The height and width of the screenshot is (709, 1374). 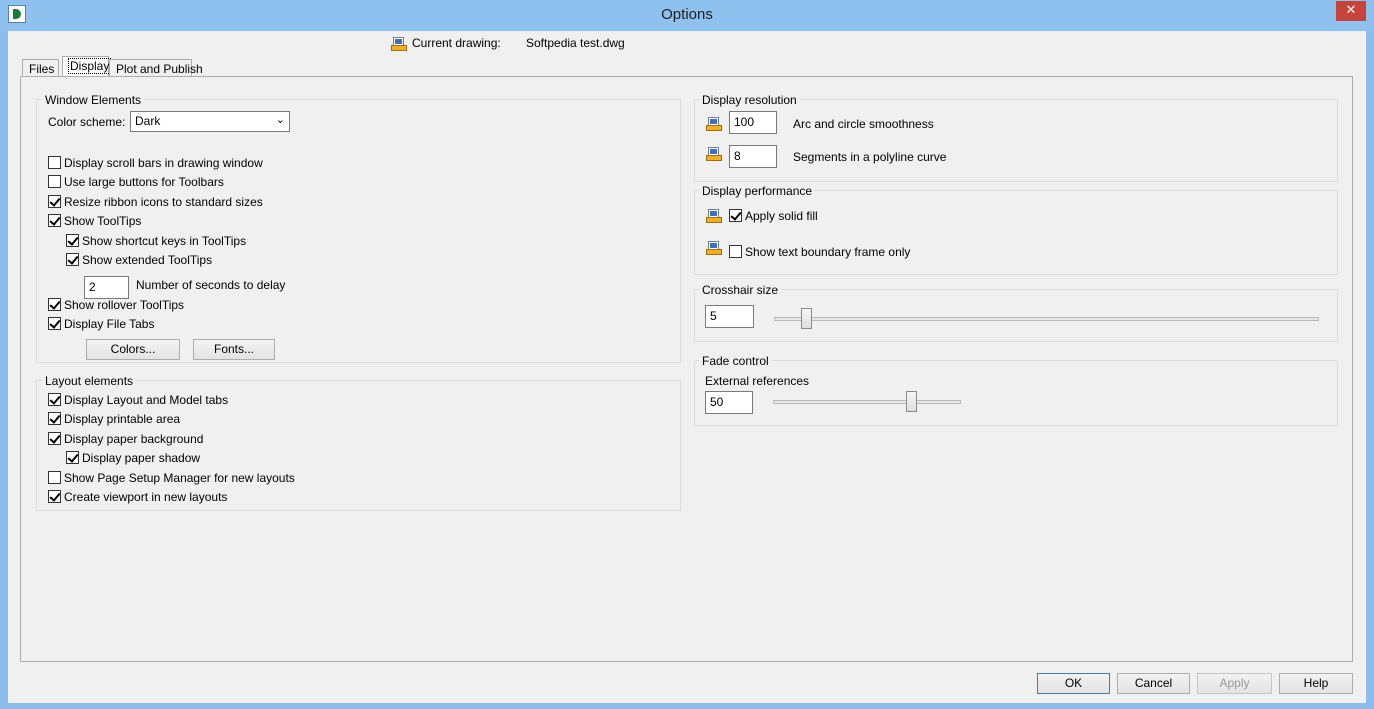 What do you see at coordinates (54, 162) in the screenshot?
I see `checkbox-display-scroll-bars` at bounding box center [54, 162].